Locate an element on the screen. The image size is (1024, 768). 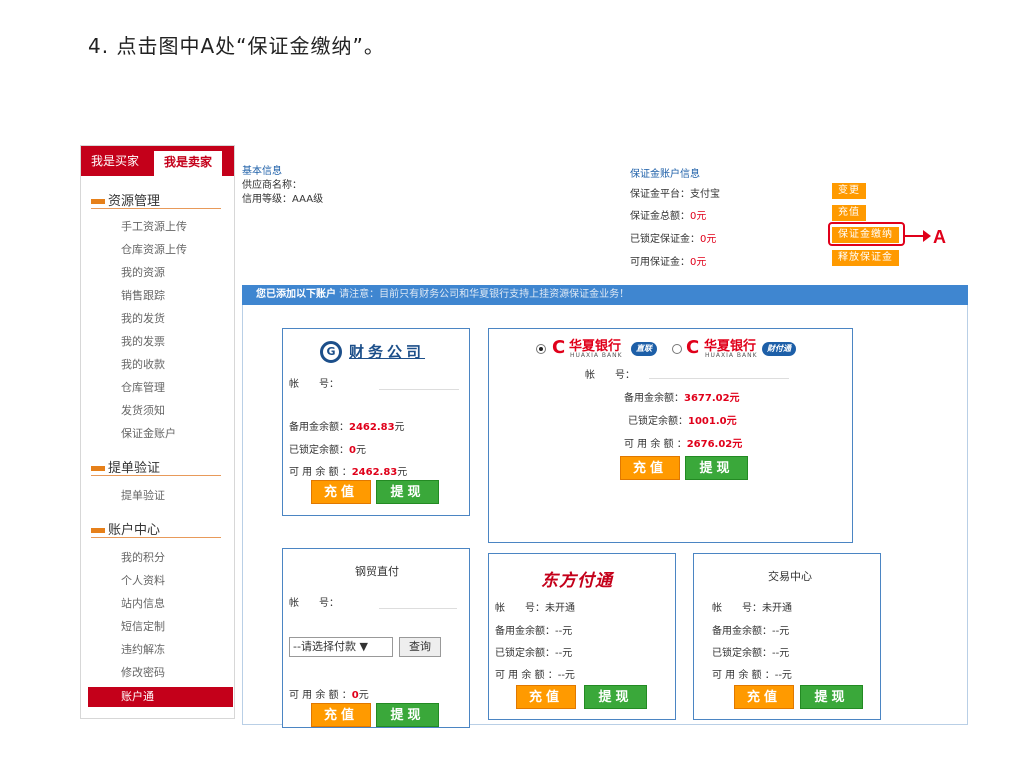
sidebar-item-sales-tracking: 销售跟踪 is located at coordinates (143, 295).